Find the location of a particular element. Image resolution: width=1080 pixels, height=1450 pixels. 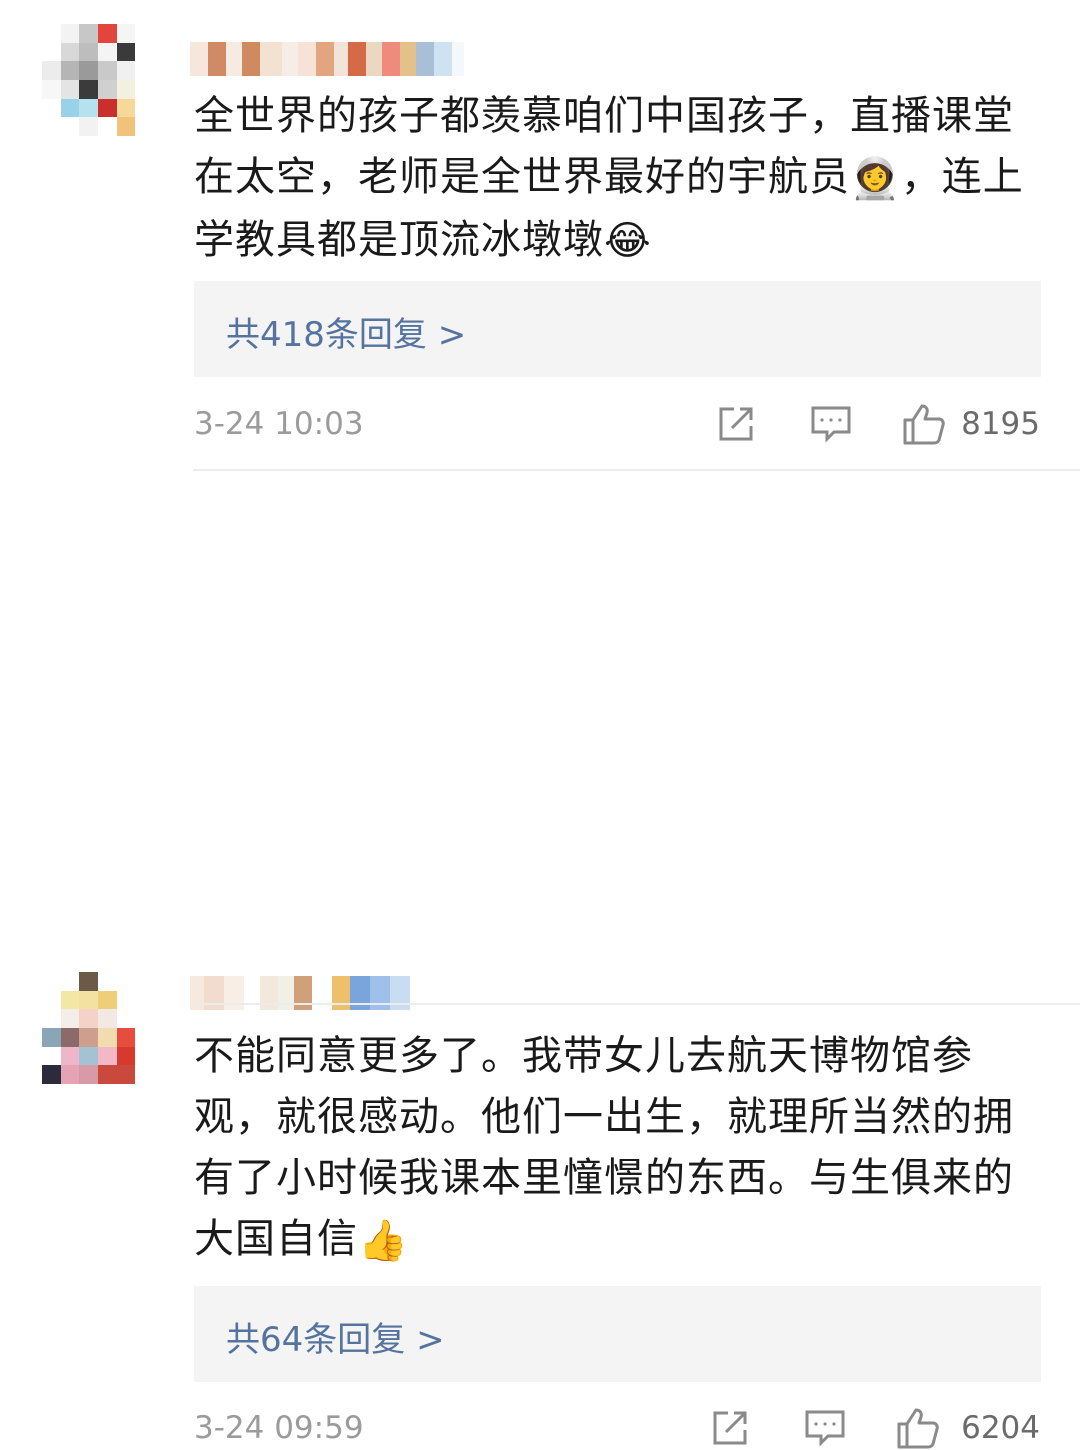

like-count: 6204 is located at coordinates (1000, 1428).